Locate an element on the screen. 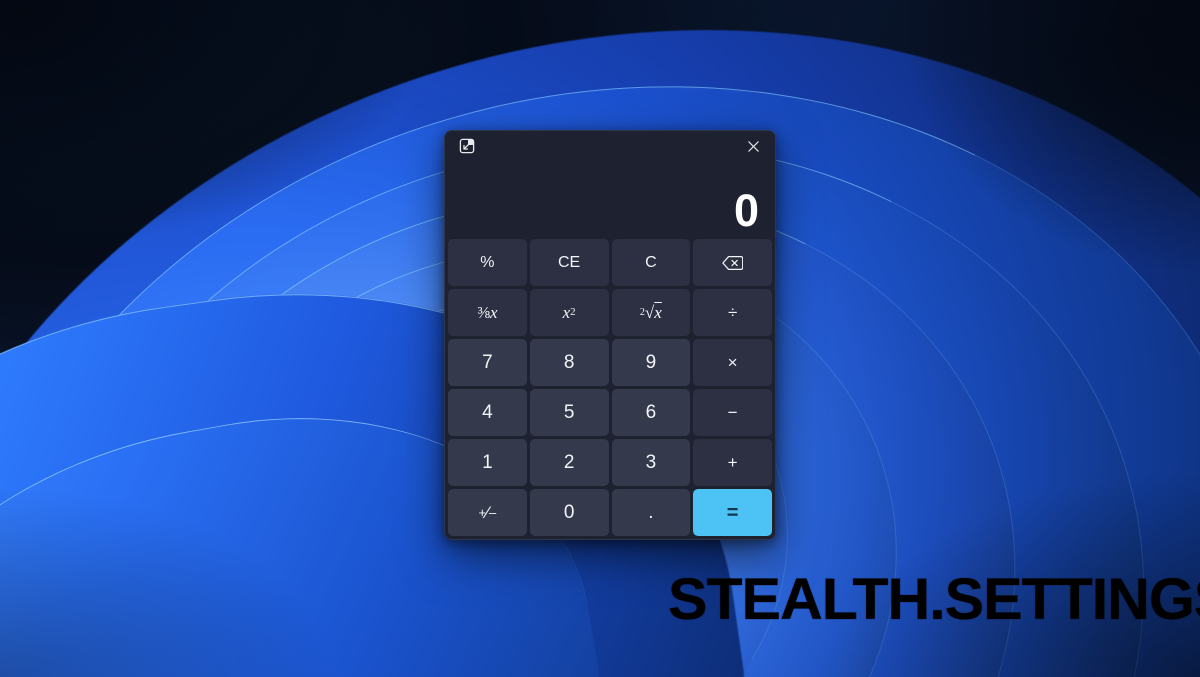 Image resolution: width=1200 pixels, height=677 pixels. key-negate-plus: + is located at coordinates (482, 512).